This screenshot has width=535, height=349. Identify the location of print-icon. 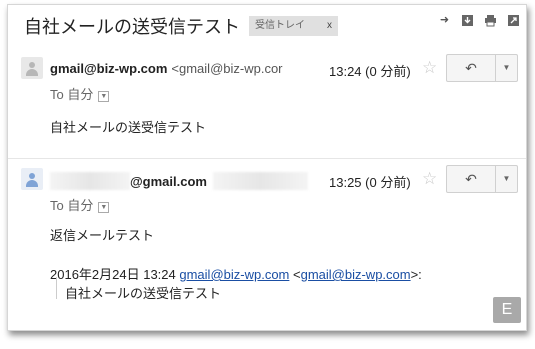
(490, 20).